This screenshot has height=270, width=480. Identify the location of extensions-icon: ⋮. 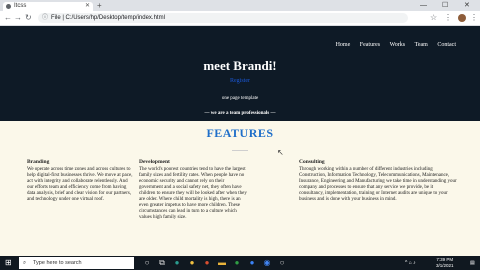
(448, 18).